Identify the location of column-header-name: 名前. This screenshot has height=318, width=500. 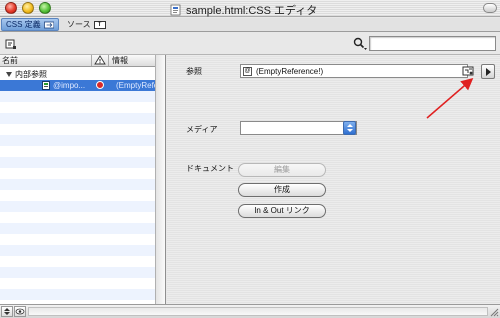
(46, 60).